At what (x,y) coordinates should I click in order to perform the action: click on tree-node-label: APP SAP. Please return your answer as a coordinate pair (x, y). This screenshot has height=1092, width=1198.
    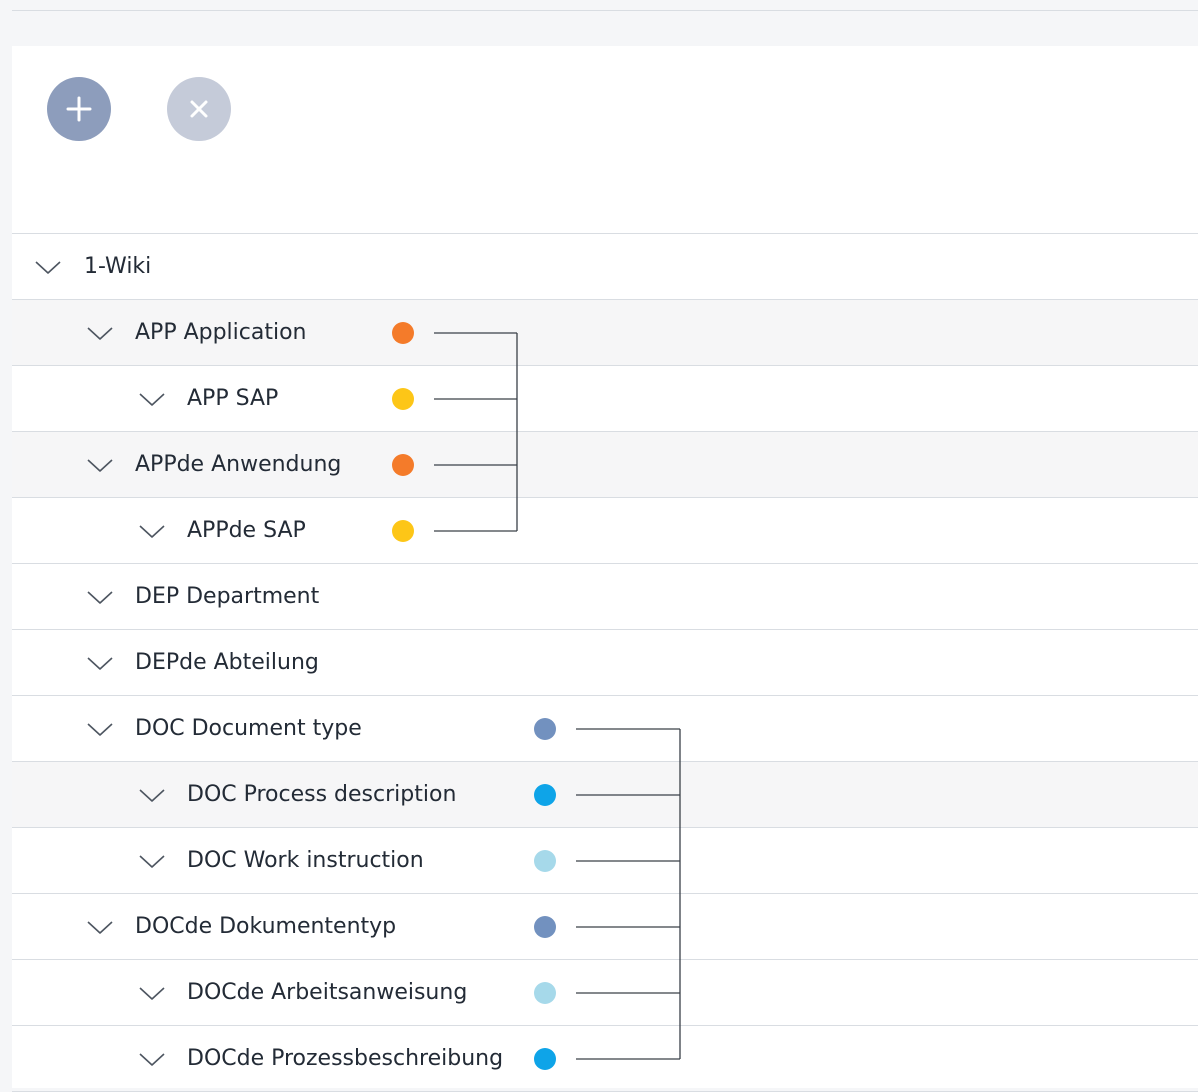
    Looking at the image, I should click on (233, 398).